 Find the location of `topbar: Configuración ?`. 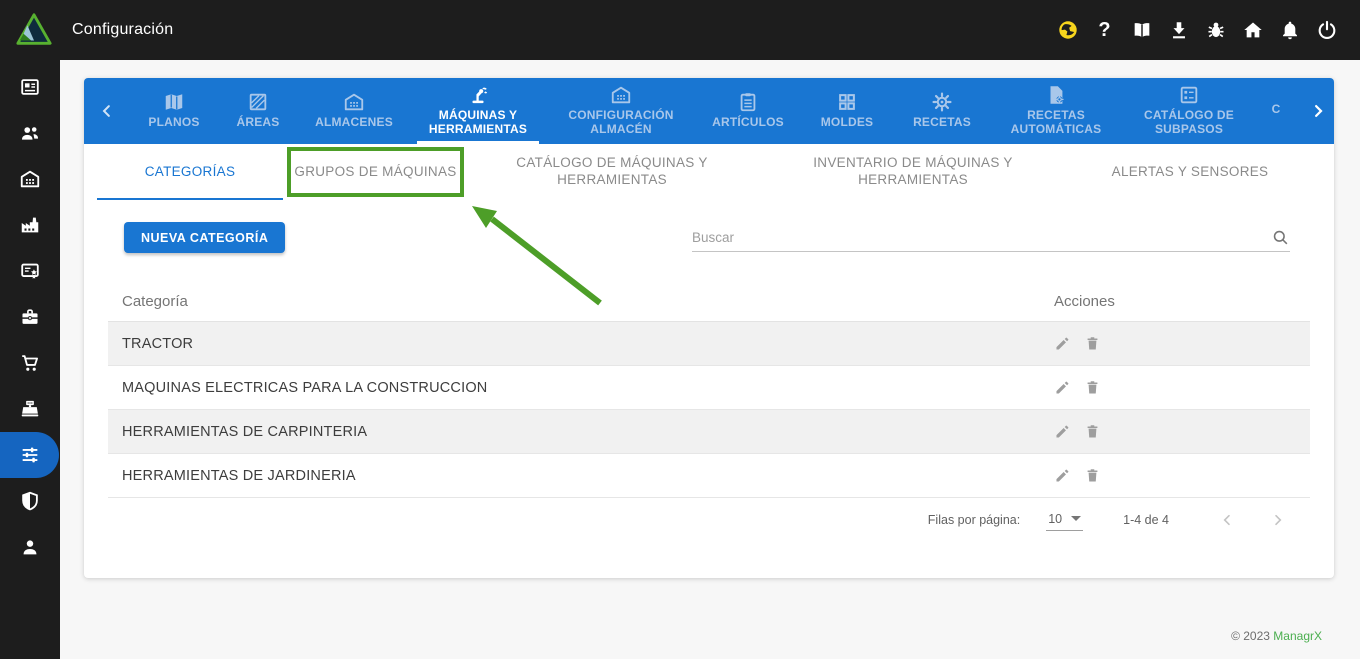

topbar: Configuración ? is located at coordinates (680, 30).